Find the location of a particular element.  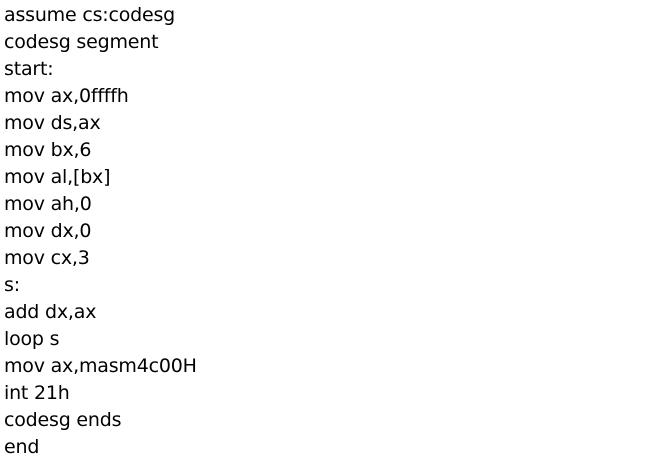

code-line-segment-end: codesg ends is located at coordinates (63, 420).